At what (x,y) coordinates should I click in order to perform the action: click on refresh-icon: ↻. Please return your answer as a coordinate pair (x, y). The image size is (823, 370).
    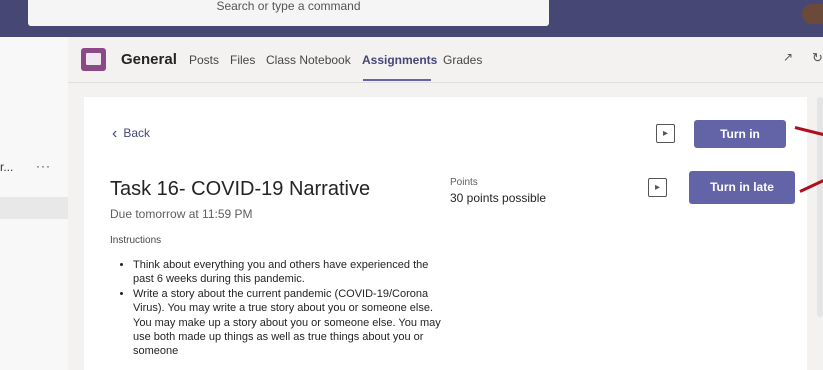
    Looking at the image, I should click on (817, 58).